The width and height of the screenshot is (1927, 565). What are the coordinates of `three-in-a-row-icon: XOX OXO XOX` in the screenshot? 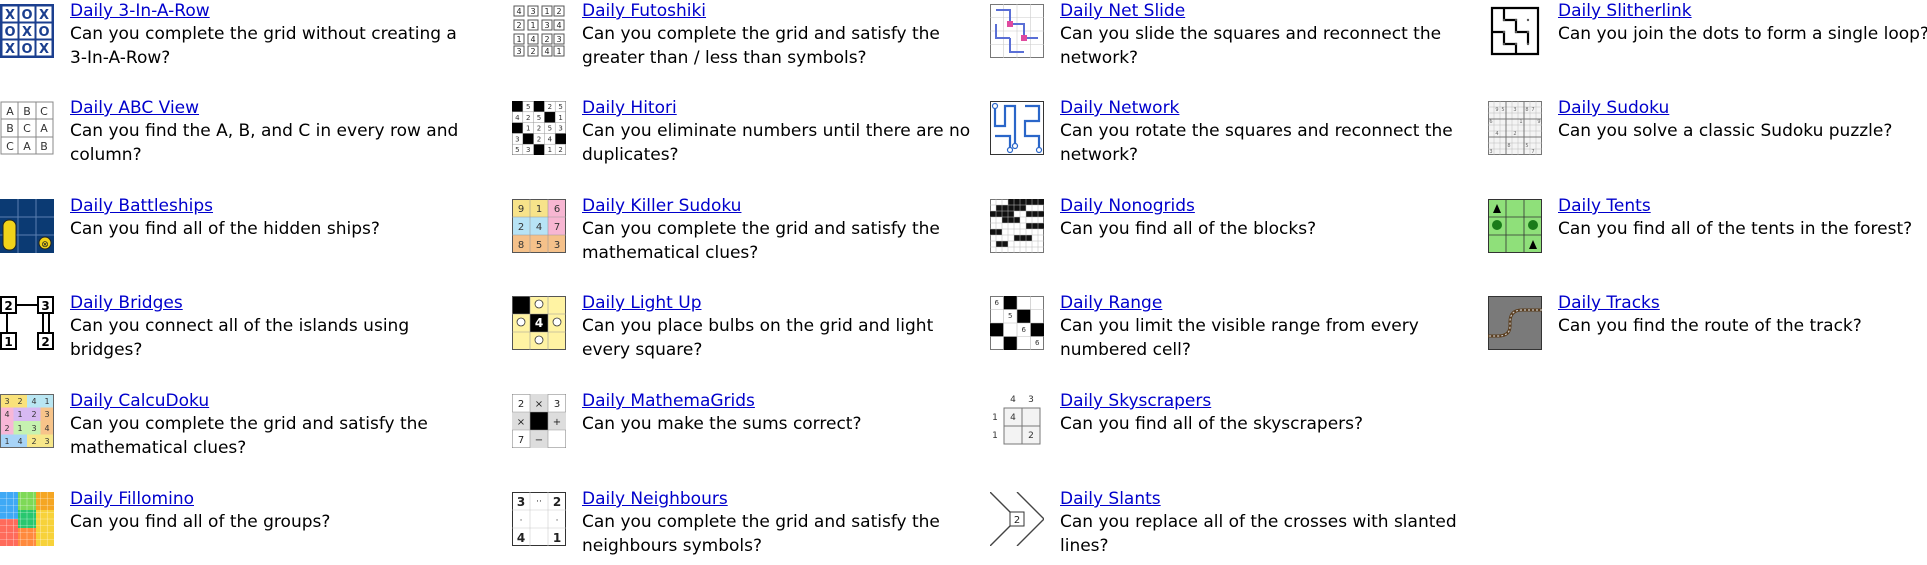 It's located at (27, 31).